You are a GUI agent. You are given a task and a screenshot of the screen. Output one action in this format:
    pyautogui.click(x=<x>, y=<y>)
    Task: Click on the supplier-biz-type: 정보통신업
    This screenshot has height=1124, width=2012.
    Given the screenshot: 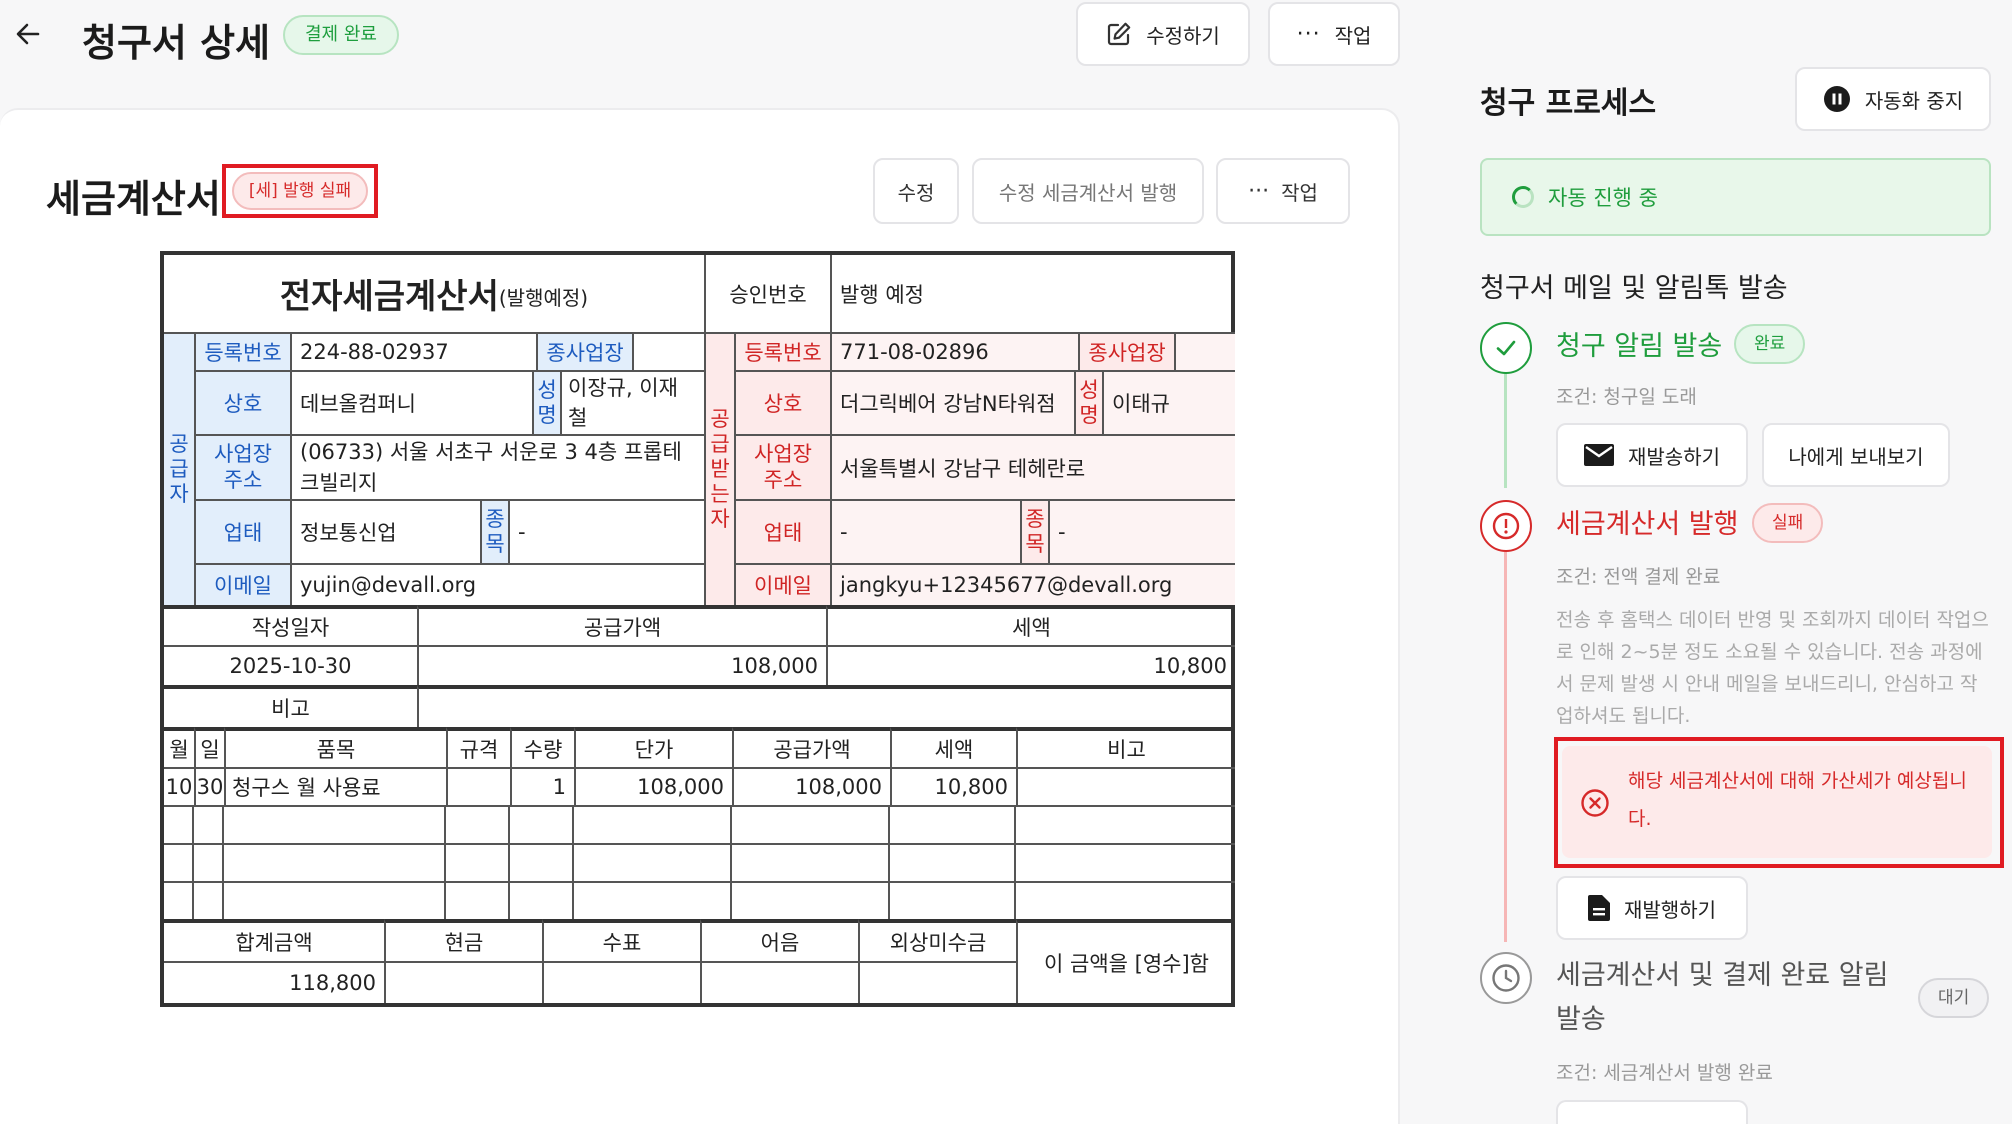 What is the action you would take?
    pyautogui.click(x=385, y=531)
    